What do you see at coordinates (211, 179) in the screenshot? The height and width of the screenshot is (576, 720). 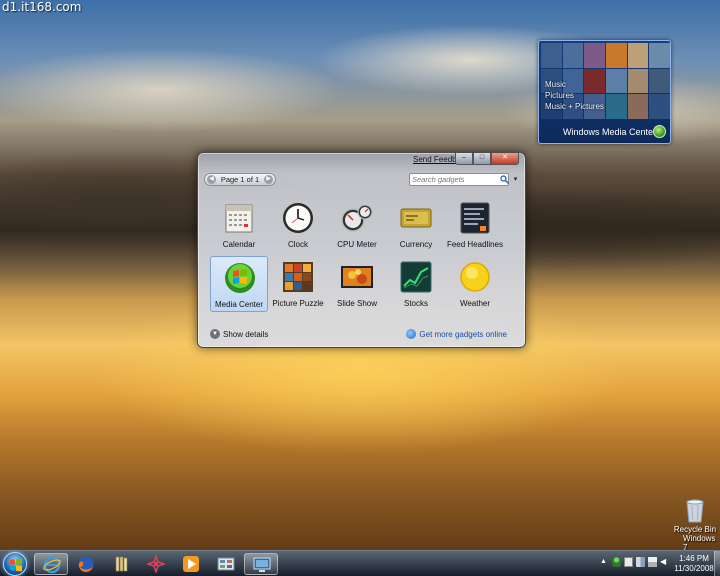 I see `prev-page-icon: ◀` at bounding box center [211, 179].